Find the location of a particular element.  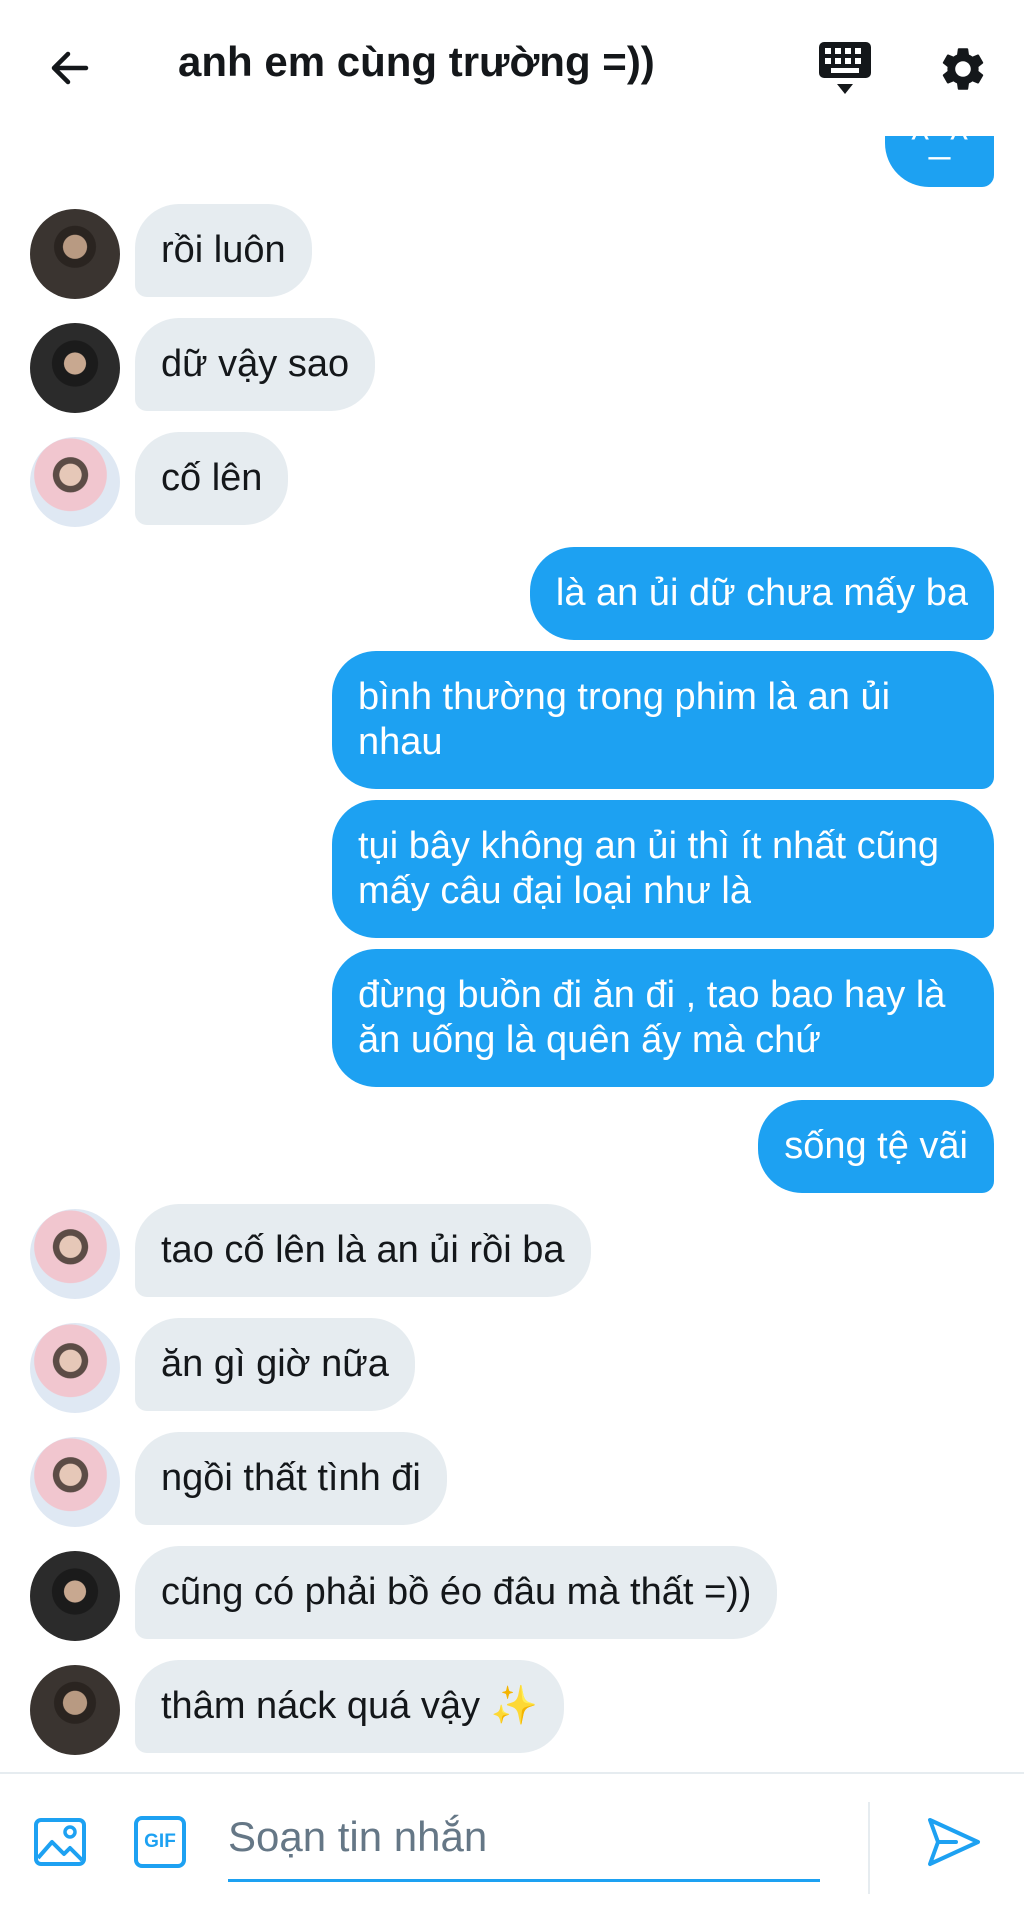

composer-divider is located at coordinates (869, 1848).